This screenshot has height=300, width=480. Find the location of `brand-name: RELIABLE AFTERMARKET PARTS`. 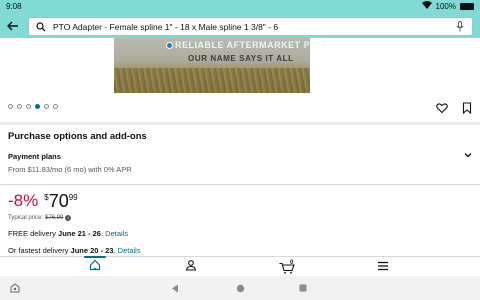

brand-name: RELIABLE AFTERMARKET PARTS is located at coordinates (242, 45).